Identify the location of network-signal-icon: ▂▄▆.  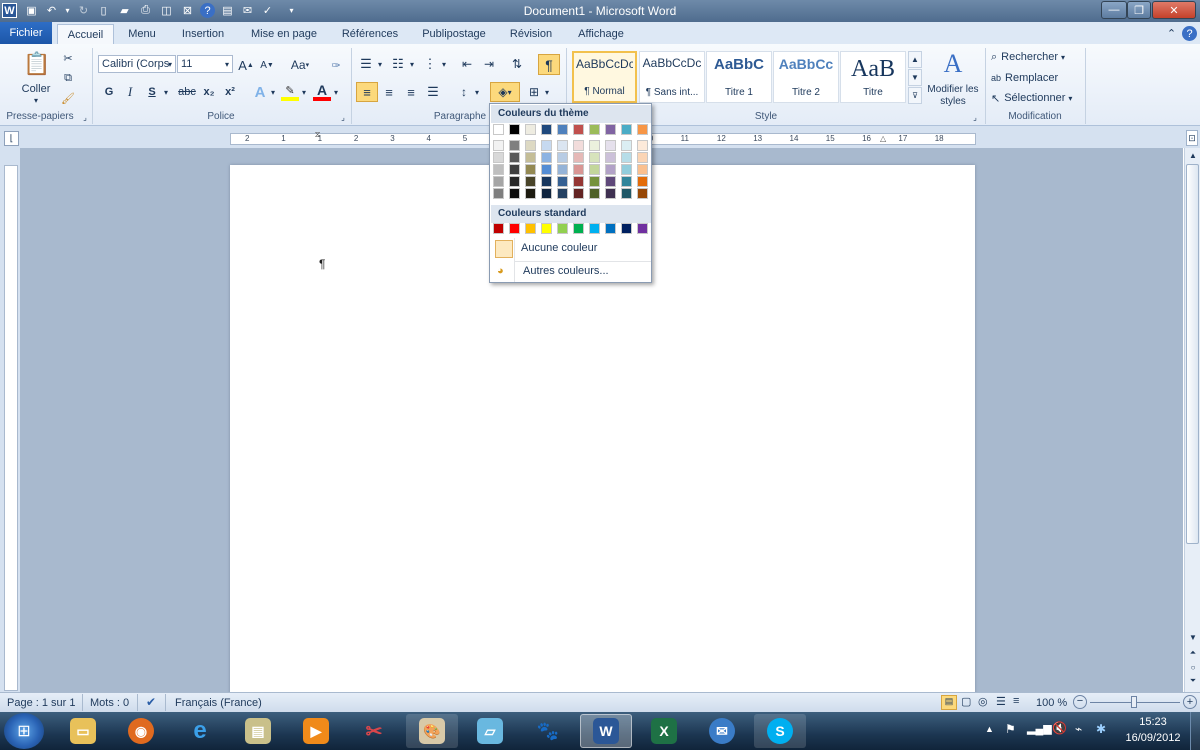
(1039, 728).